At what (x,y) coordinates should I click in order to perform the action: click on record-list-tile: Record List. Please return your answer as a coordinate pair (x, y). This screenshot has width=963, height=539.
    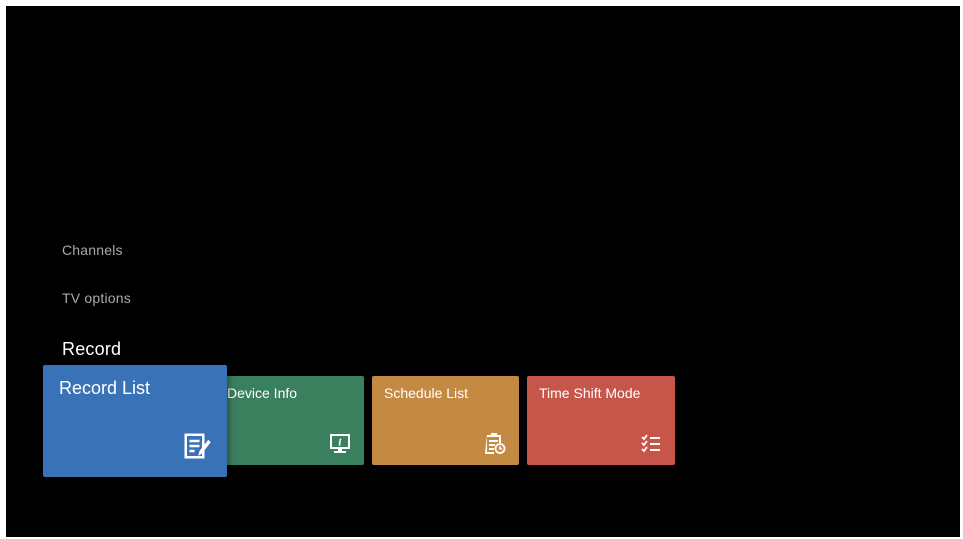
    Looking at the image, I should click on (135, 421).